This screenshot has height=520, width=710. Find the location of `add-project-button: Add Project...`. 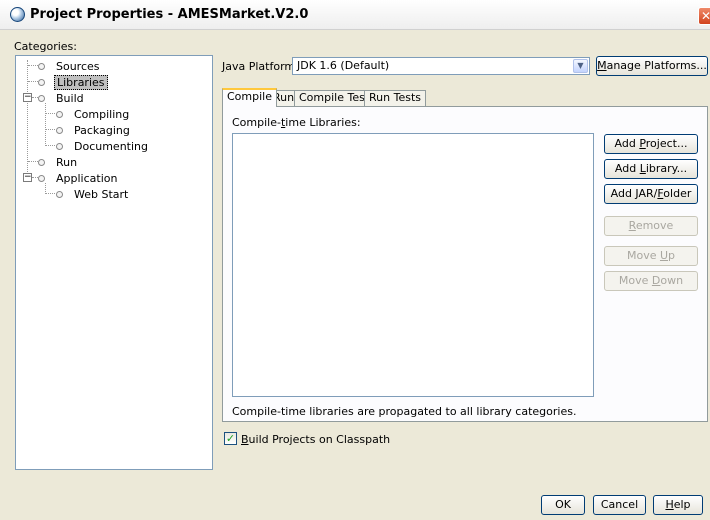

add-project-button: Add Project... is located at coordinates (651, 144).